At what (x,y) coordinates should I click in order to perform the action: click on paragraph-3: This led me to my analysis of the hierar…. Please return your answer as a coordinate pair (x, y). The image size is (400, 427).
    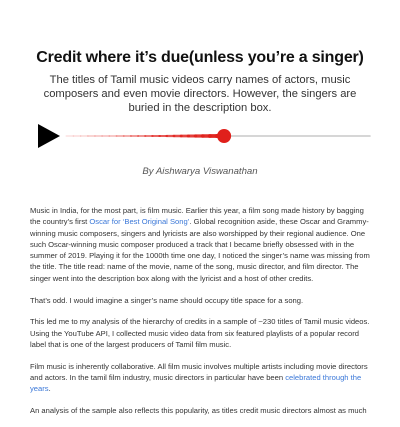
    Looking at the image, I should click on (200, 333).